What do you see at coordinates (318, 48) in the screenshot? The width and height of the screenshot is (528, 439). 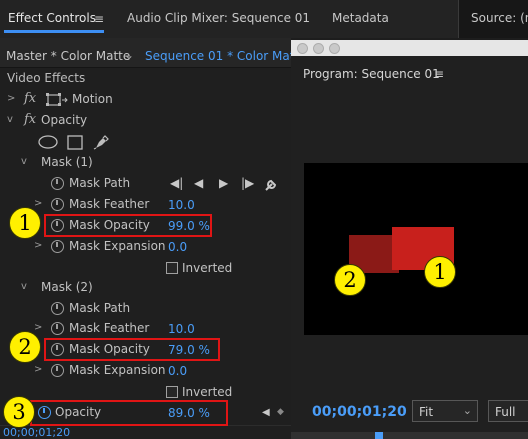 I see `window-minimize-button` at bounding box center [318, 48].